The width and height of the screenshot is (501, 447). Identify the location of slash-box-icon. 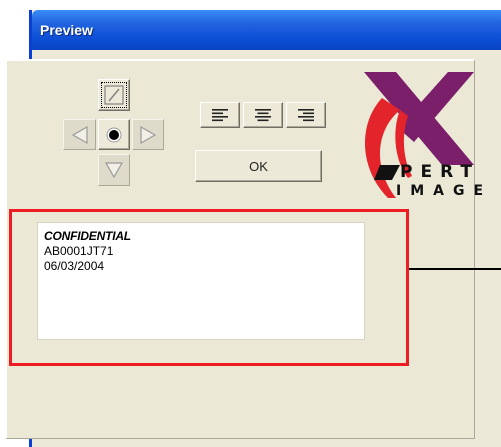
(114, 95).